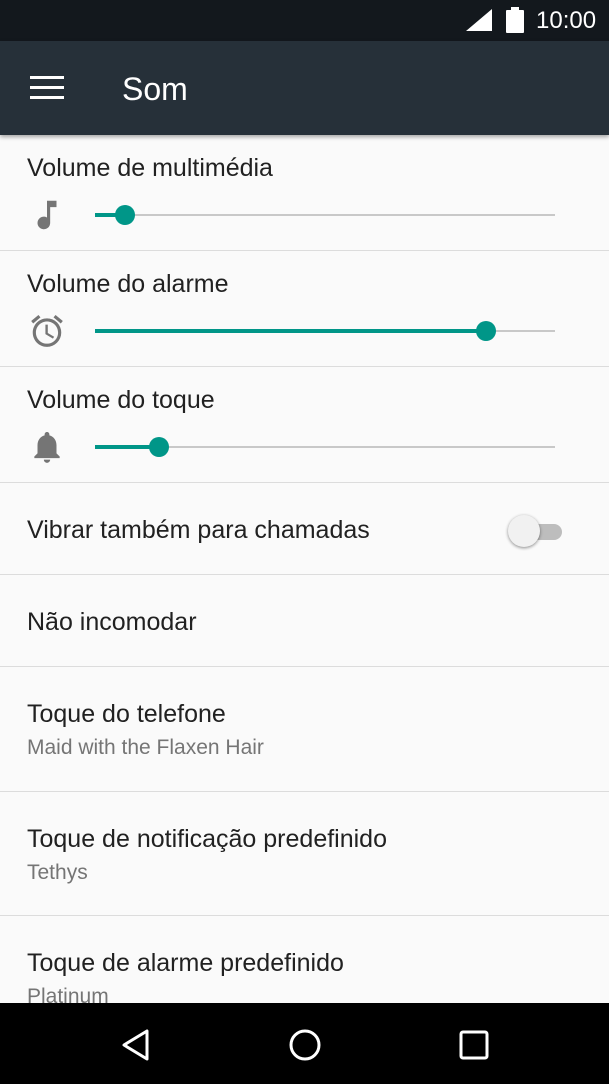 The width and height of the screenshot is (609, 1084). I want to click on slider-track, so click(325, 215).